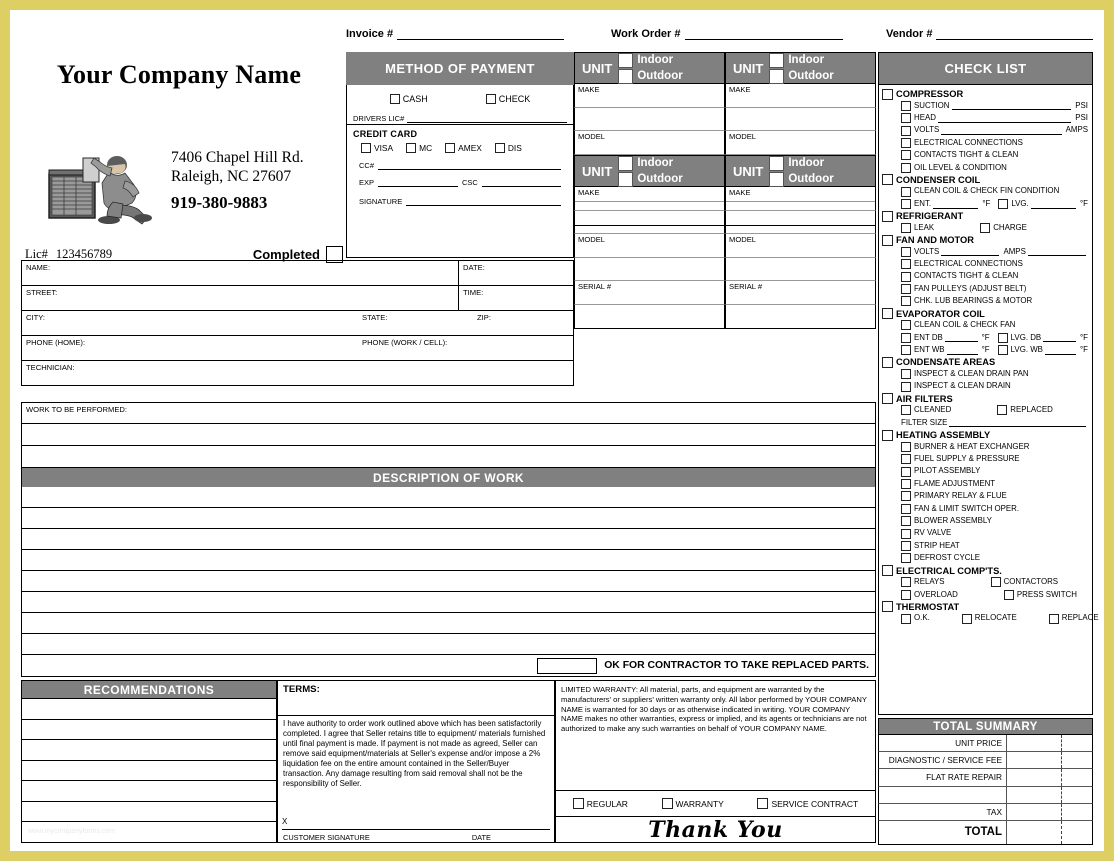 This screenshot has width=1114, height=861. Describe the element at coordinates (994, 496) in the screenshot. I see `checklist-item-primary-relay-flue: PRIMARY RELAY & FLUE` at that location.